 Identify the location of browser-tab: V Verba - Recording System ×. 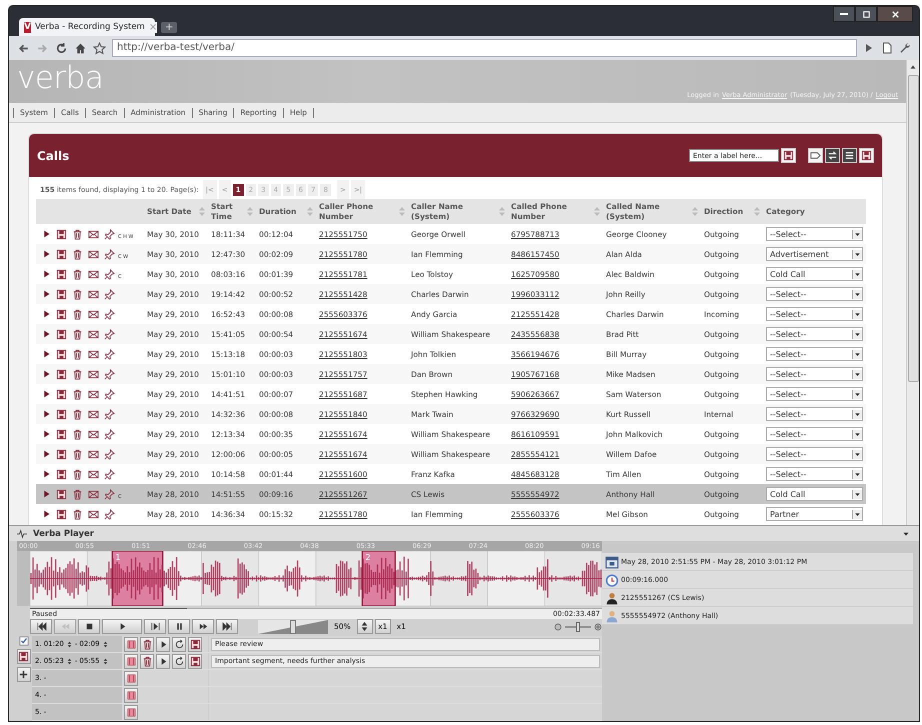
(87, 27).